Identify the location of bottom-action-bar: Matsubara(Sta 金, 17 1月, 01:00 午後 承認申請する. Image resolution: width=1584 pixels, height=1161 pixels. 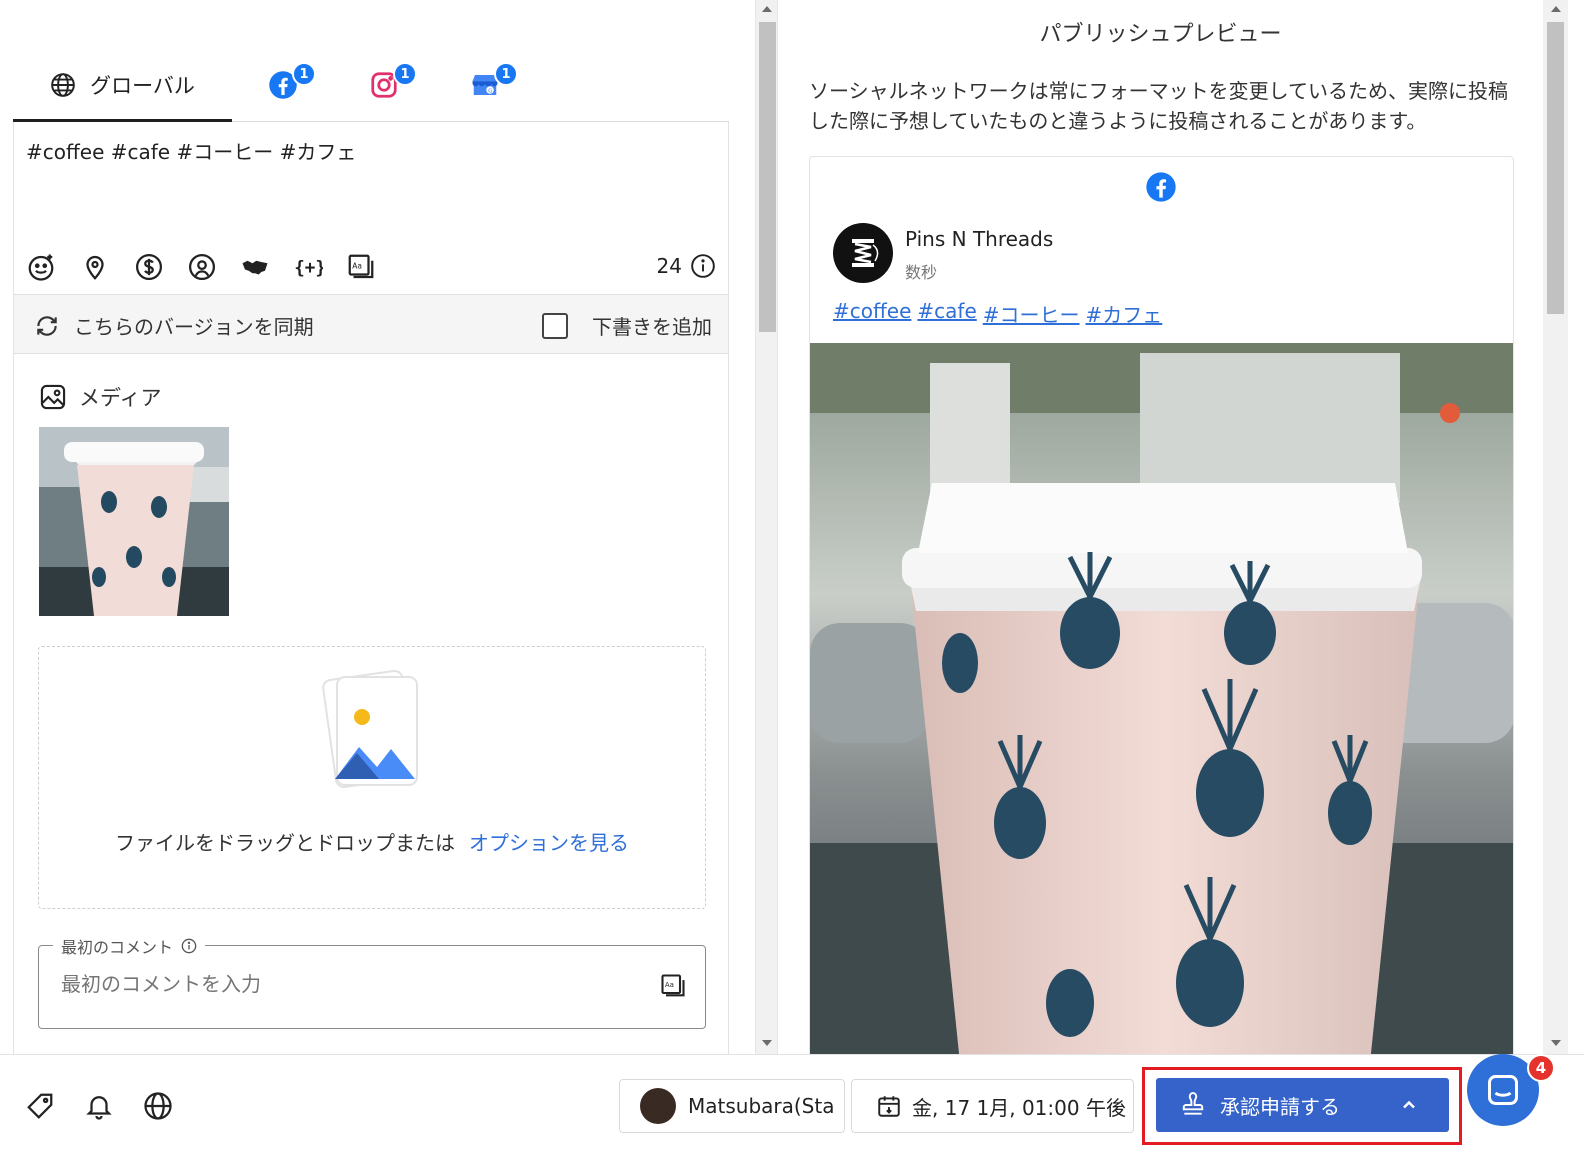
(792, 1107).